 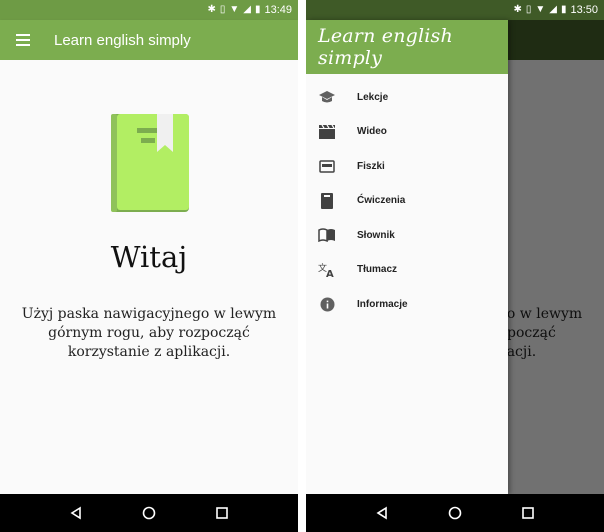 What do you see at coordinates (373, 97) in the screenshot?
I see `menu-item-label: Lekcje` at bounding box center [373, 97].